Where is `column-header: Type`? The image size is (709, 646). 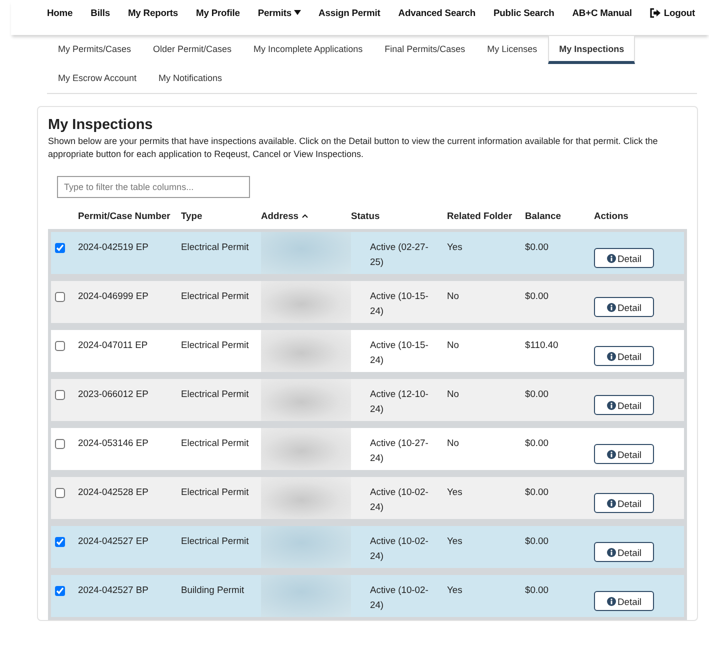
column-header: Type is located at coordinates (191, 215).